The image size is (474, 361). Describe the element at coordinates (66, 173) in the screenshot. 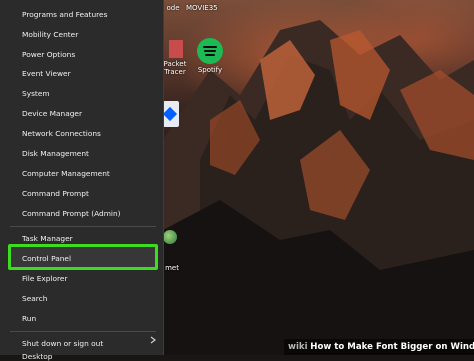

I see `menu-item-computer-management: Computer Management` at that location.